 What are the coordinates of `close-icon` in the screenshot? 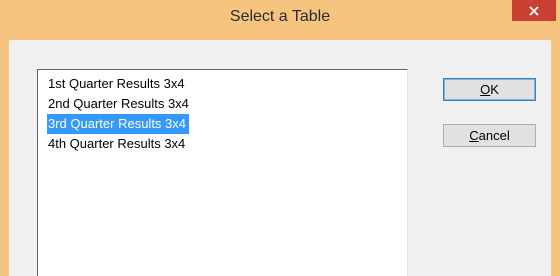 It's located at (534, 10).